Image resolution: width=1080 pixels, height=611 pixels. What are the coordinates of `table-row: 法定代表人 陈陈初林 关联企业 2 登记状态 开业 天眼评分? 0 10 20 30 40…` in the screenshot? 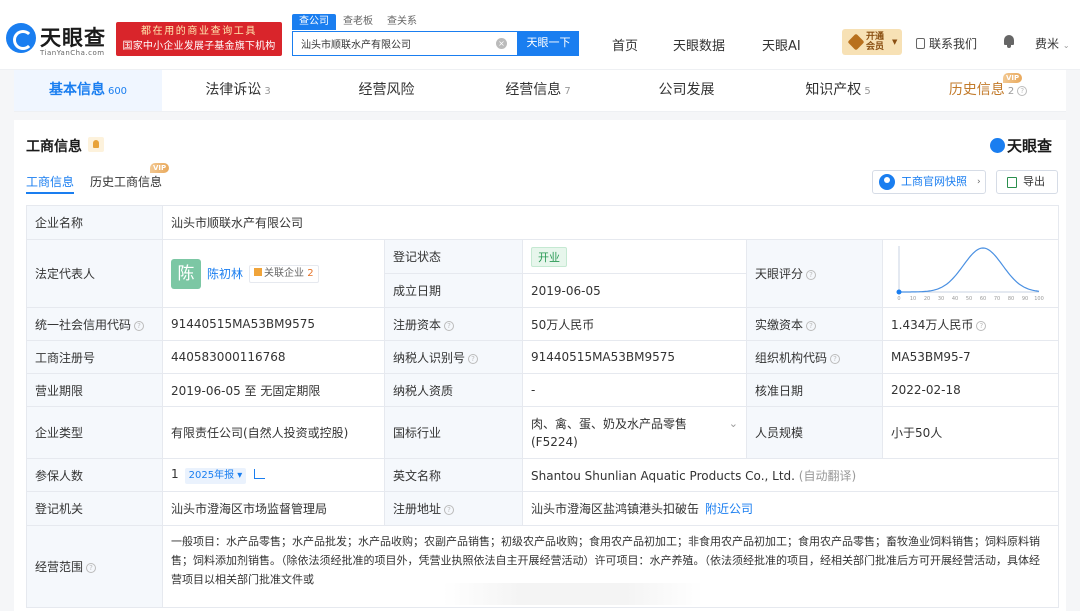 It's located at (543, 273).